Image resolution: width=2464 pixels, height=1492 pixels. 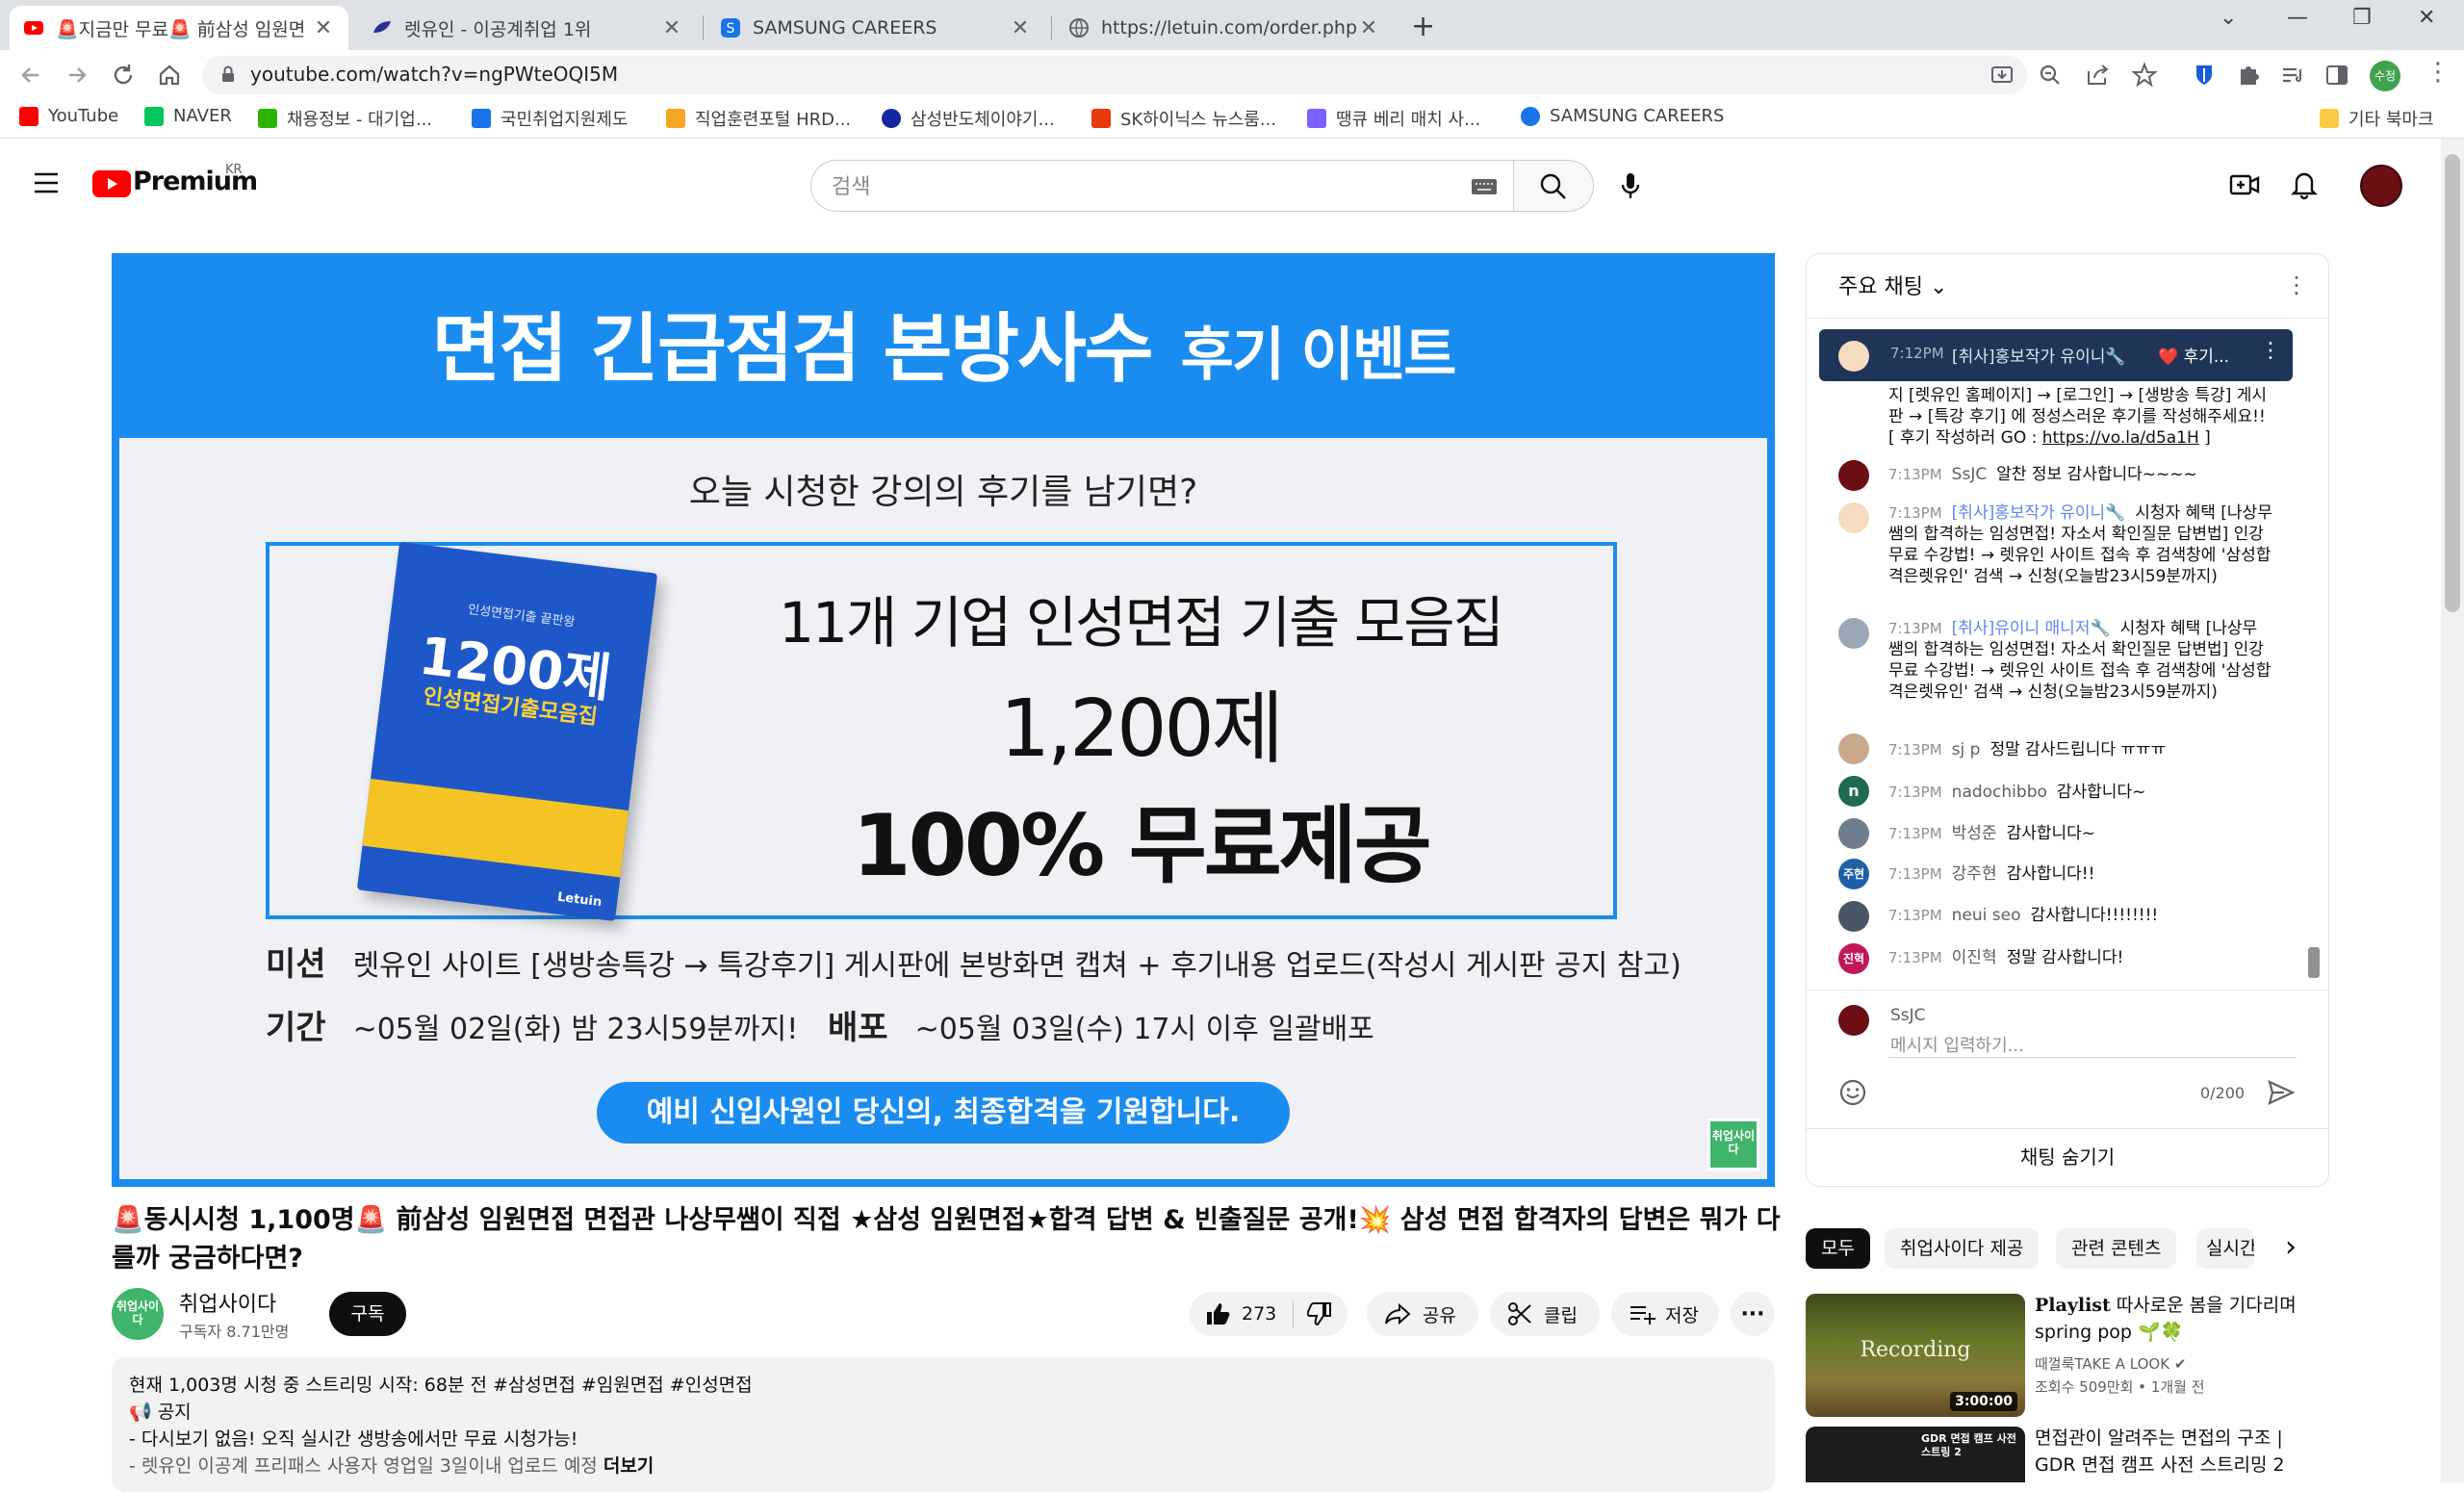 What do you see at coordinates (943, 492) in the screenshot?
I see `video-question: 오늘 시청한 강의의 후기를 남기면?` at bounding box center [943, 492].